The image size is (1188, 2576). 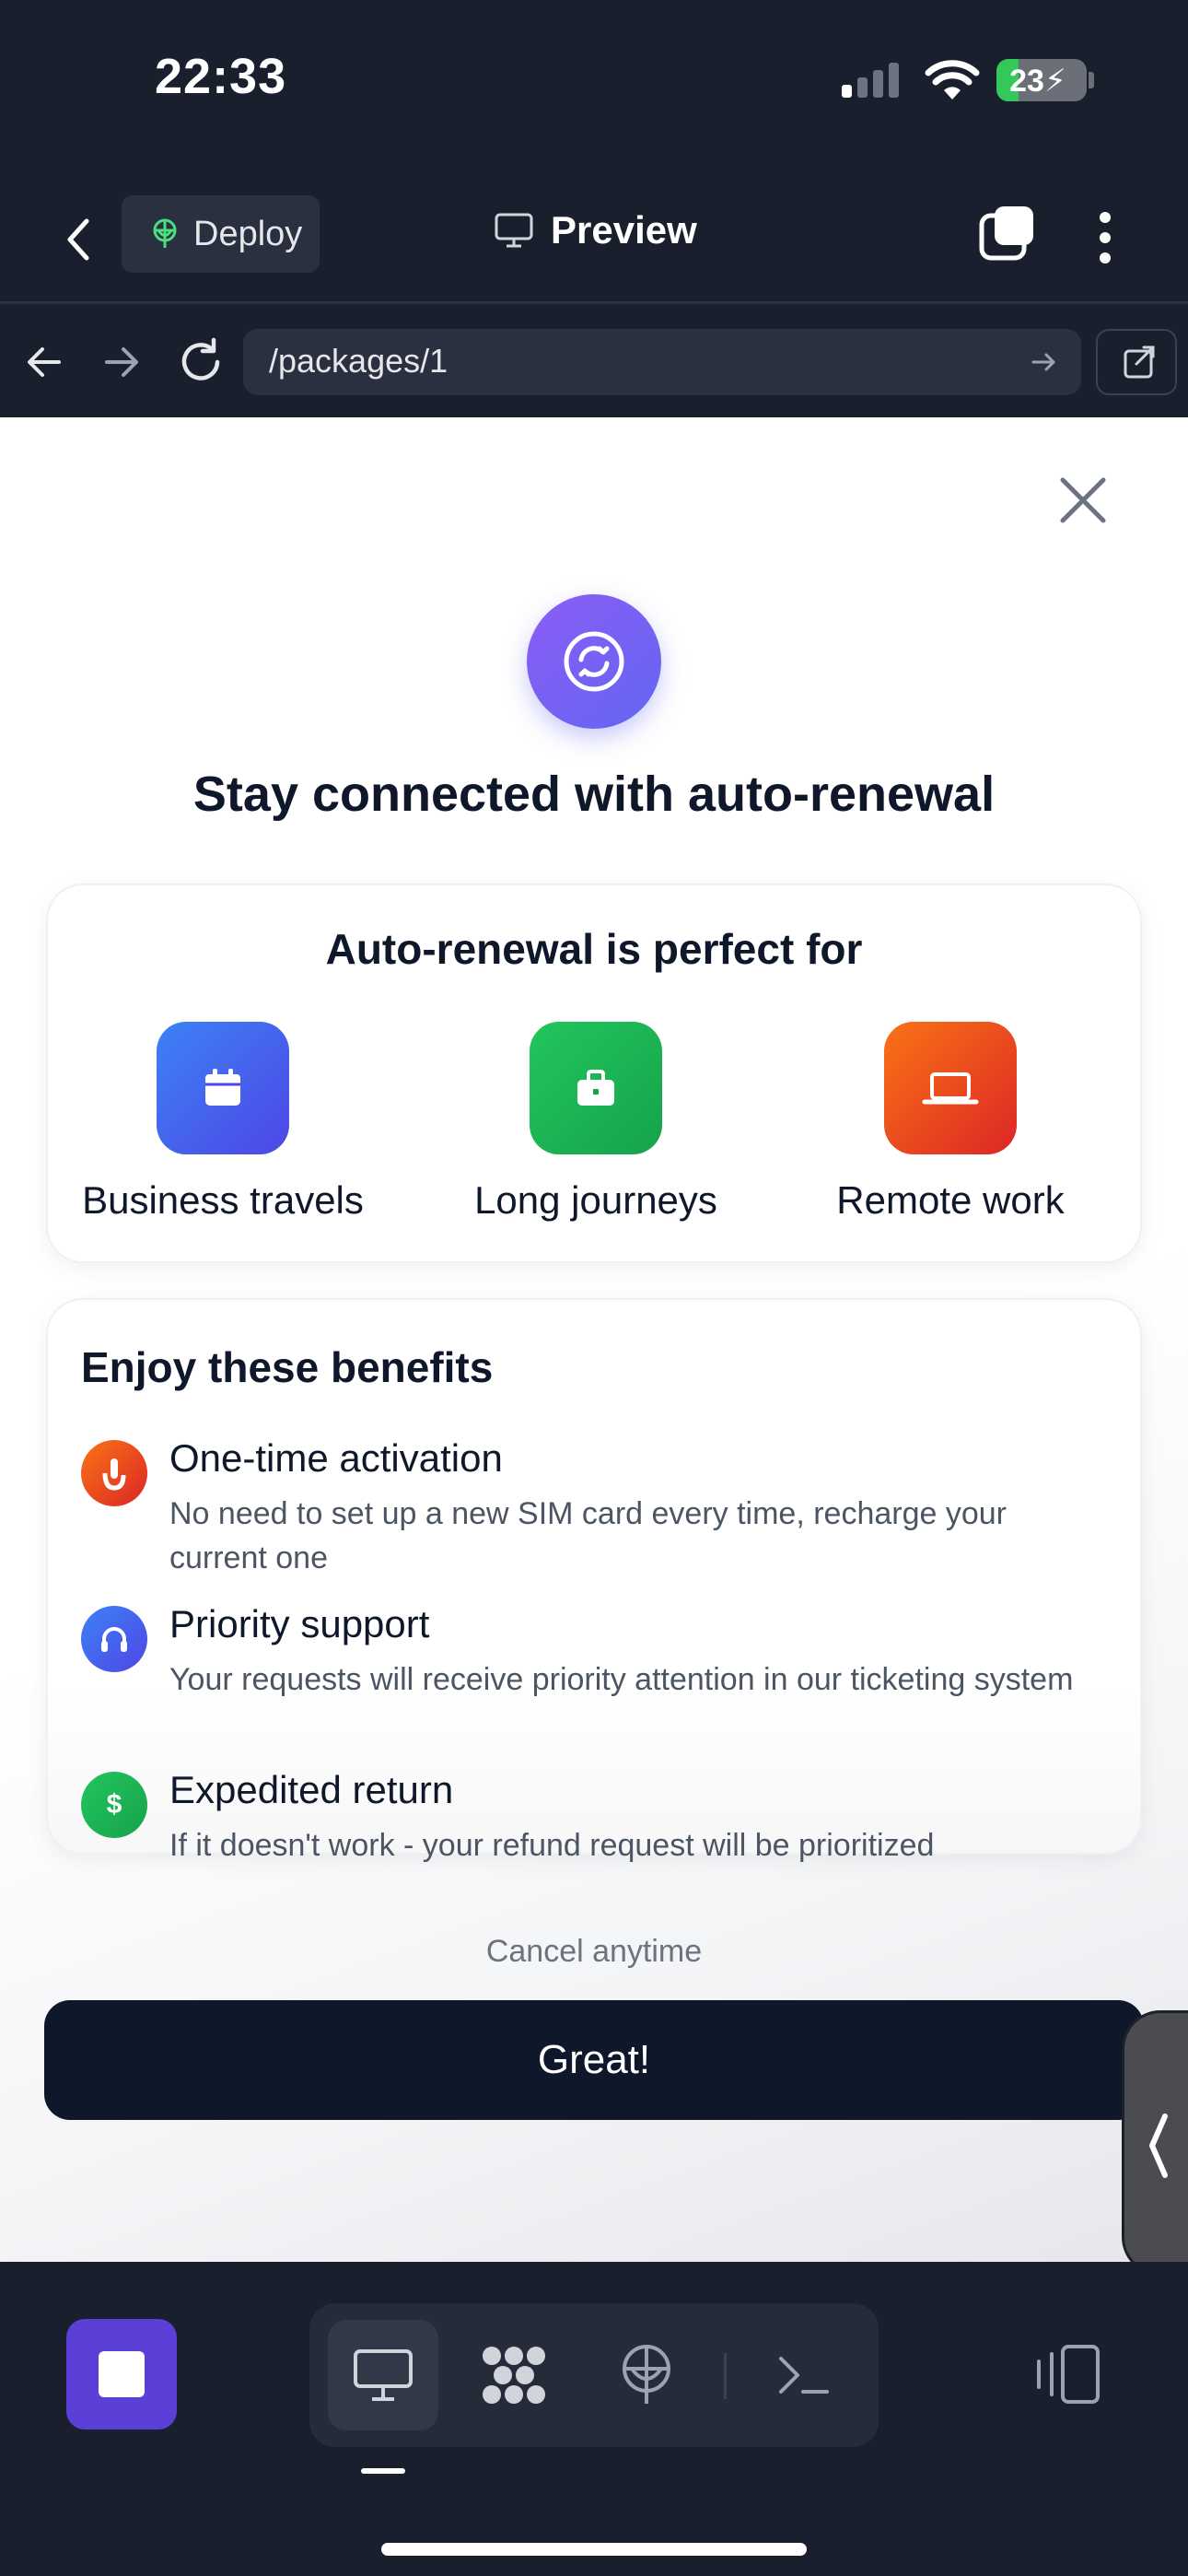 What do you see at coordinates (1105, 237) in the screenshot?
I see `more-options-icon` at bounding box center [1105, 237].